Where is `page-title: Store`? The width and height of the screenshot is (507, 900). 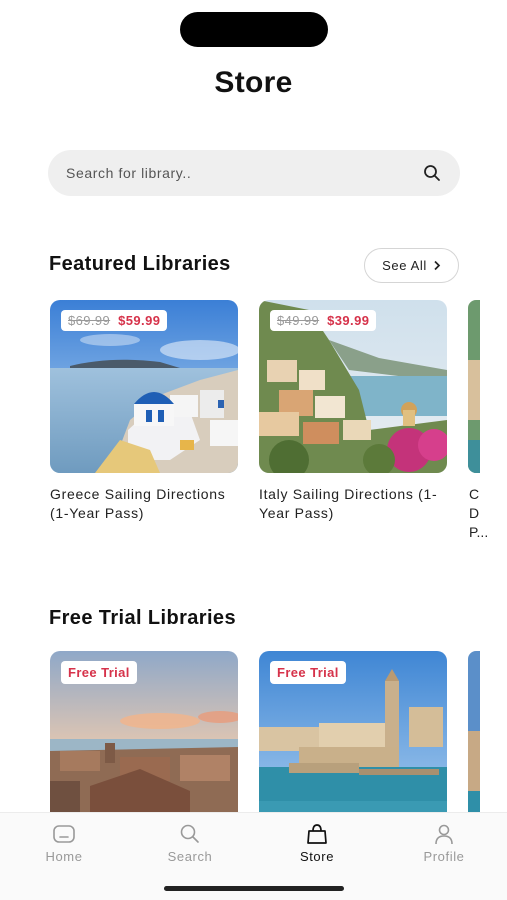 page-title: Store is located at coordinates (253, 82).